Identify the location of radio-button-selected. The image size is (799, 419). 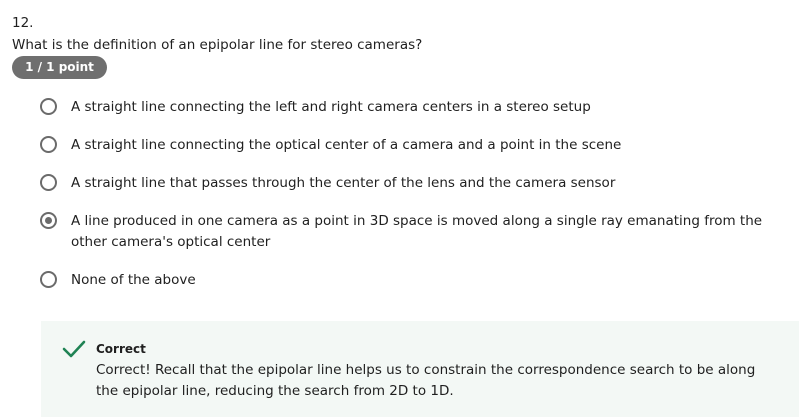
(48, 220).